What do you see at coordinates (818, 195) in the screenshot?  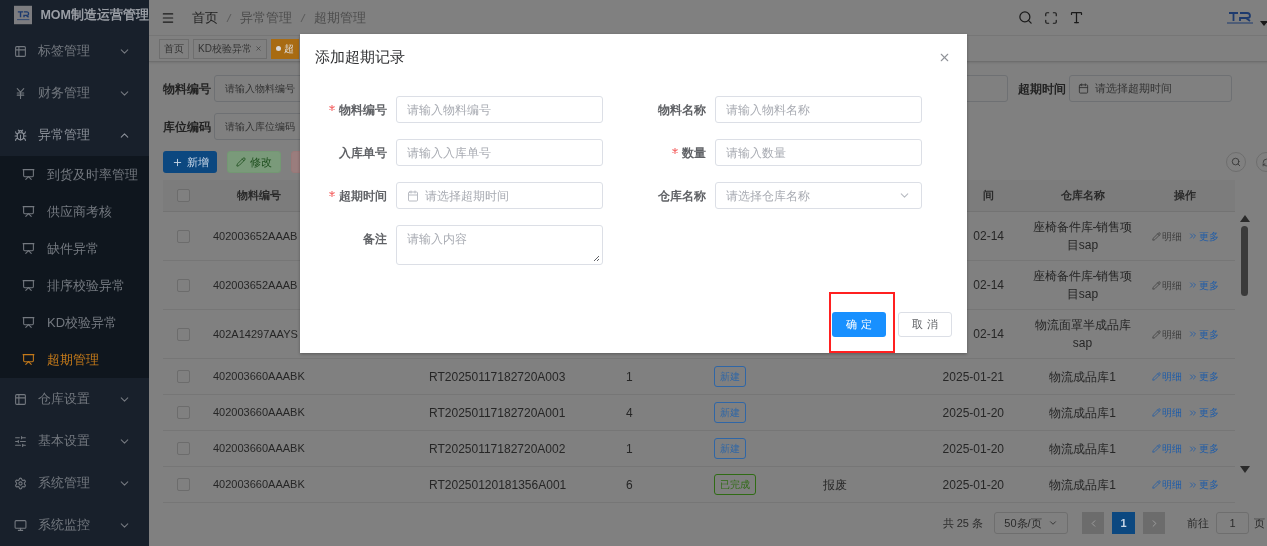 I see `select-field: 请选择仓库名称` at bounding box center [818, 195].